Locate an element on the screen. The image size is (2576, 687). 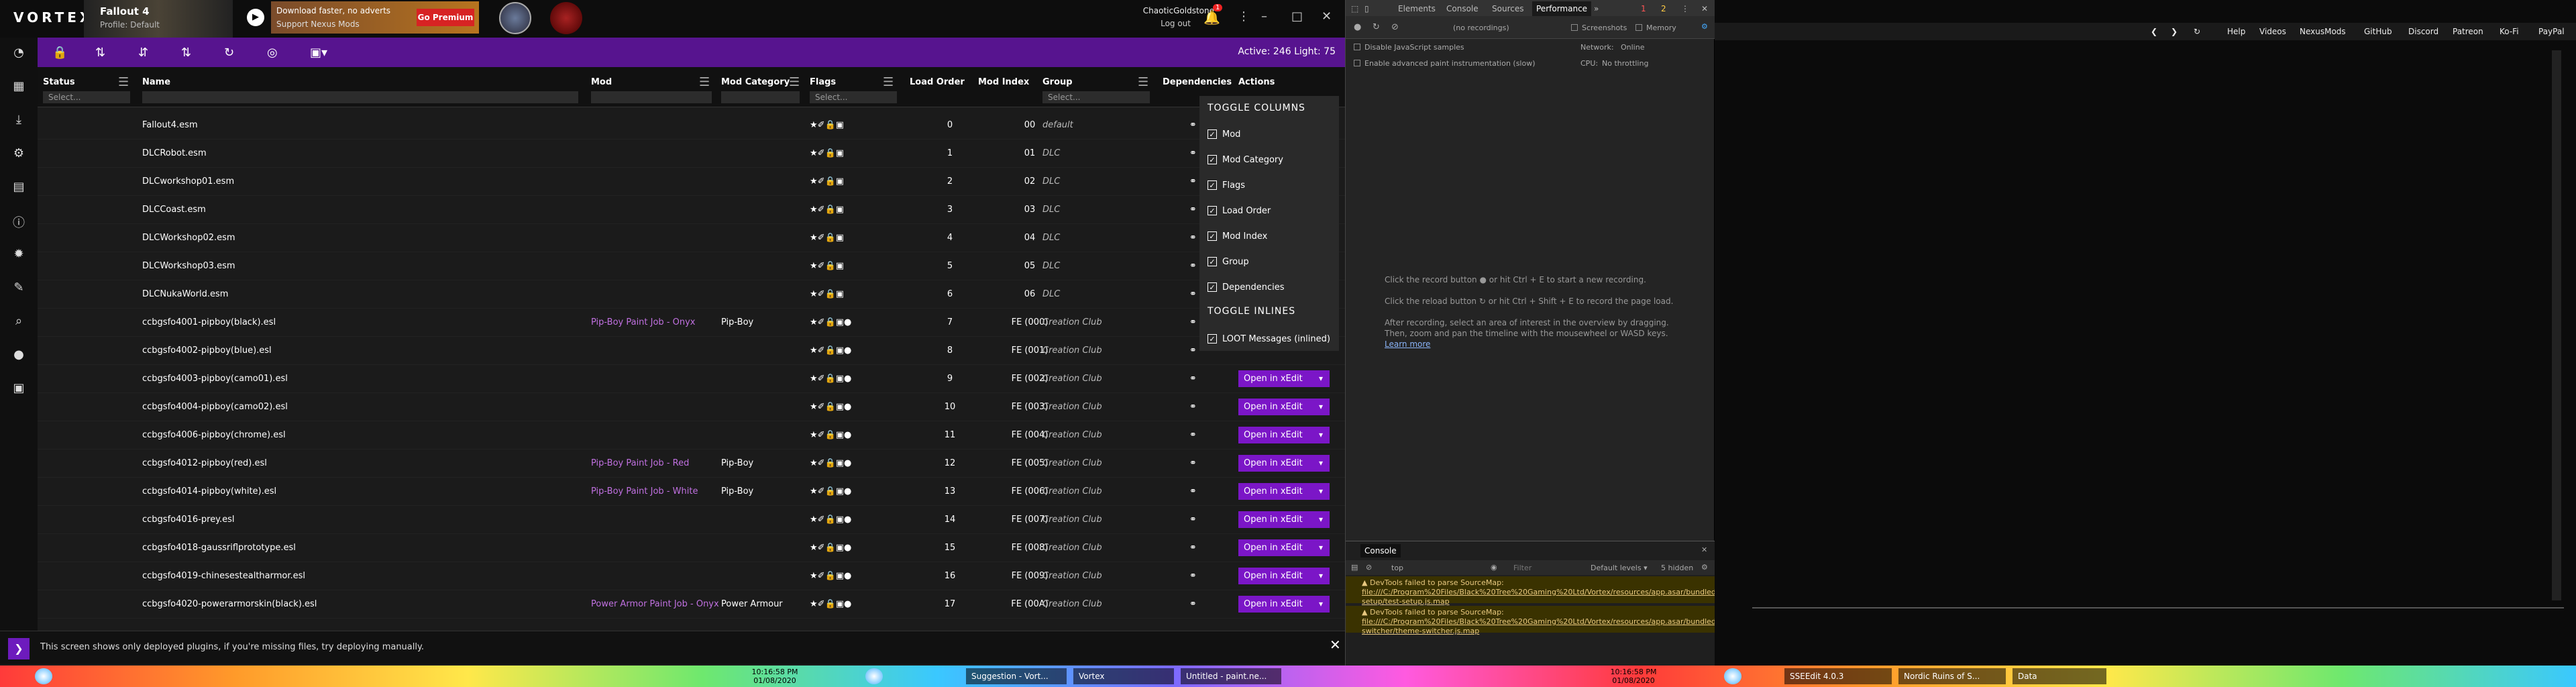
col-status: Status is located at coordinates (59, 82).